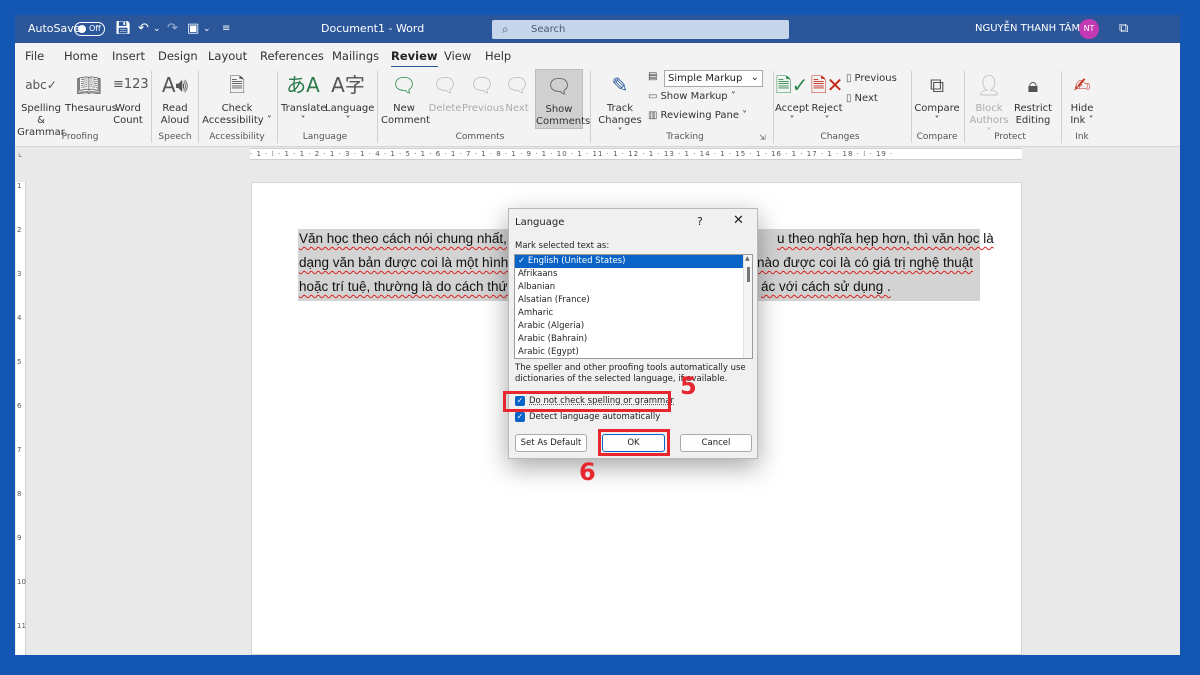  Describe the element at coordinates (738, 220) in the screenshot. I see `close-icon: ✕` at that location.